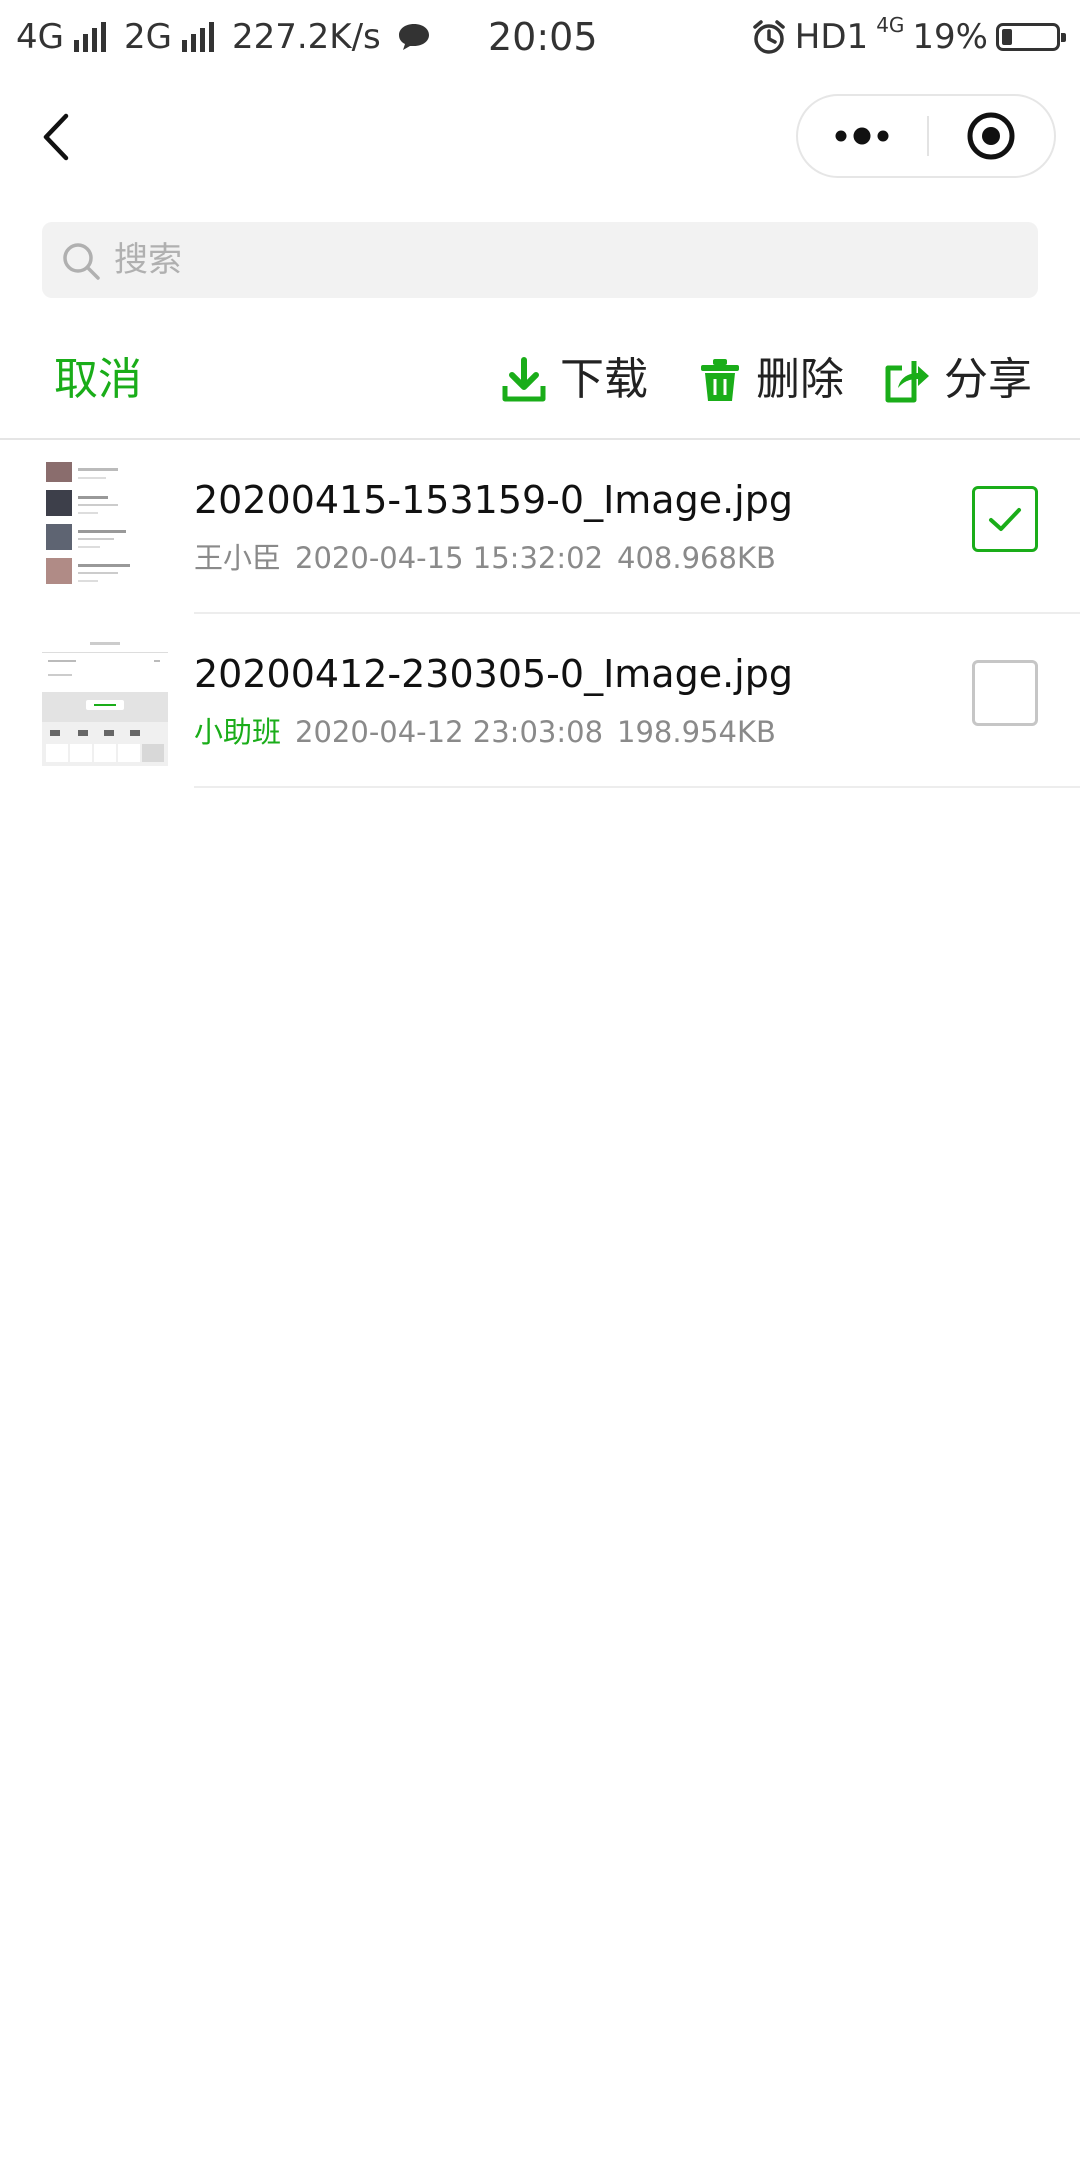 Image resolution: width=1080 pixels, height=2160 pixels. I want to click on target-close-icon, so click(991, 136).